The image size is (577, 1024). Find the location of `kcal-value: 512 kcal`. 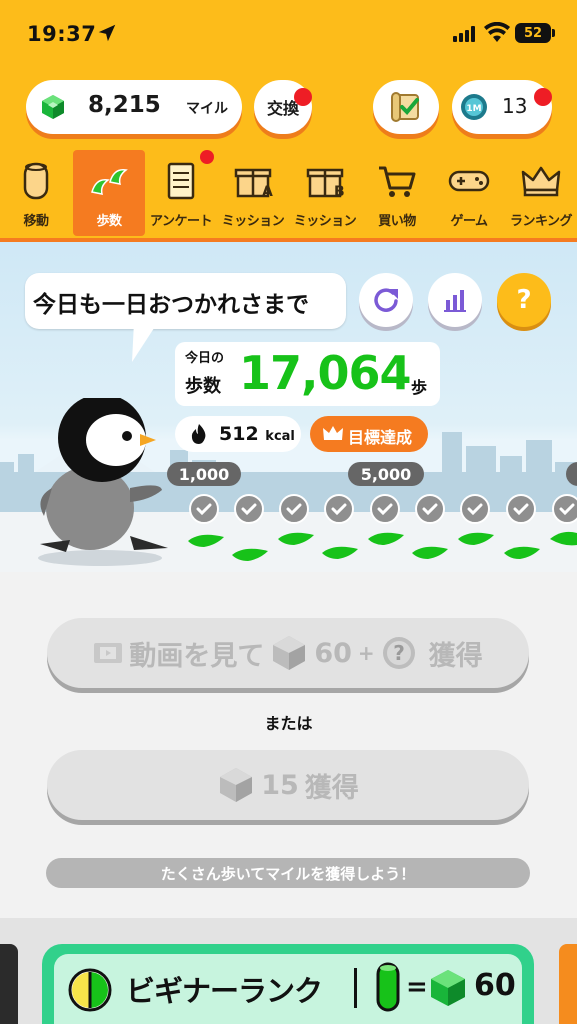

kcal-value: 512 kcal is located at coordinates (257, 434).